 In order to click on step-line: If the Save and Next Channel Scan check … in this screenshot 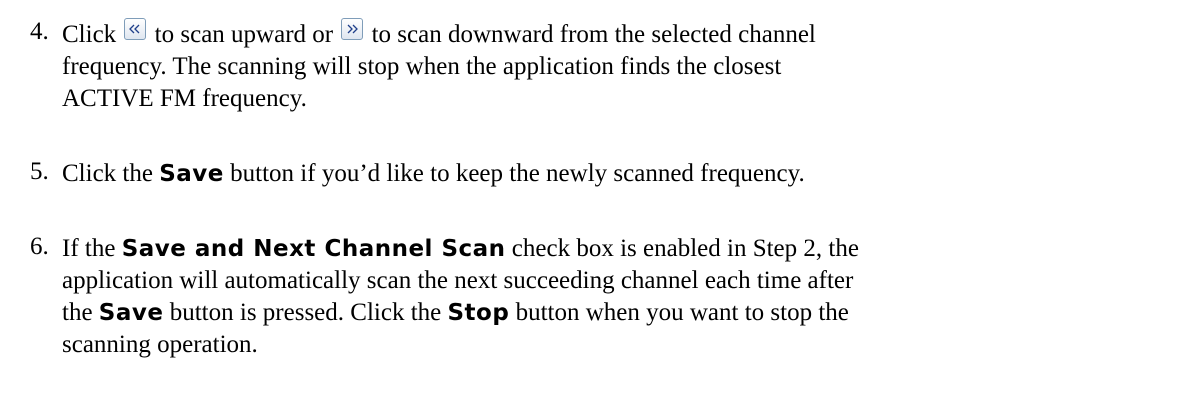, I will do `click(621, 249)`.